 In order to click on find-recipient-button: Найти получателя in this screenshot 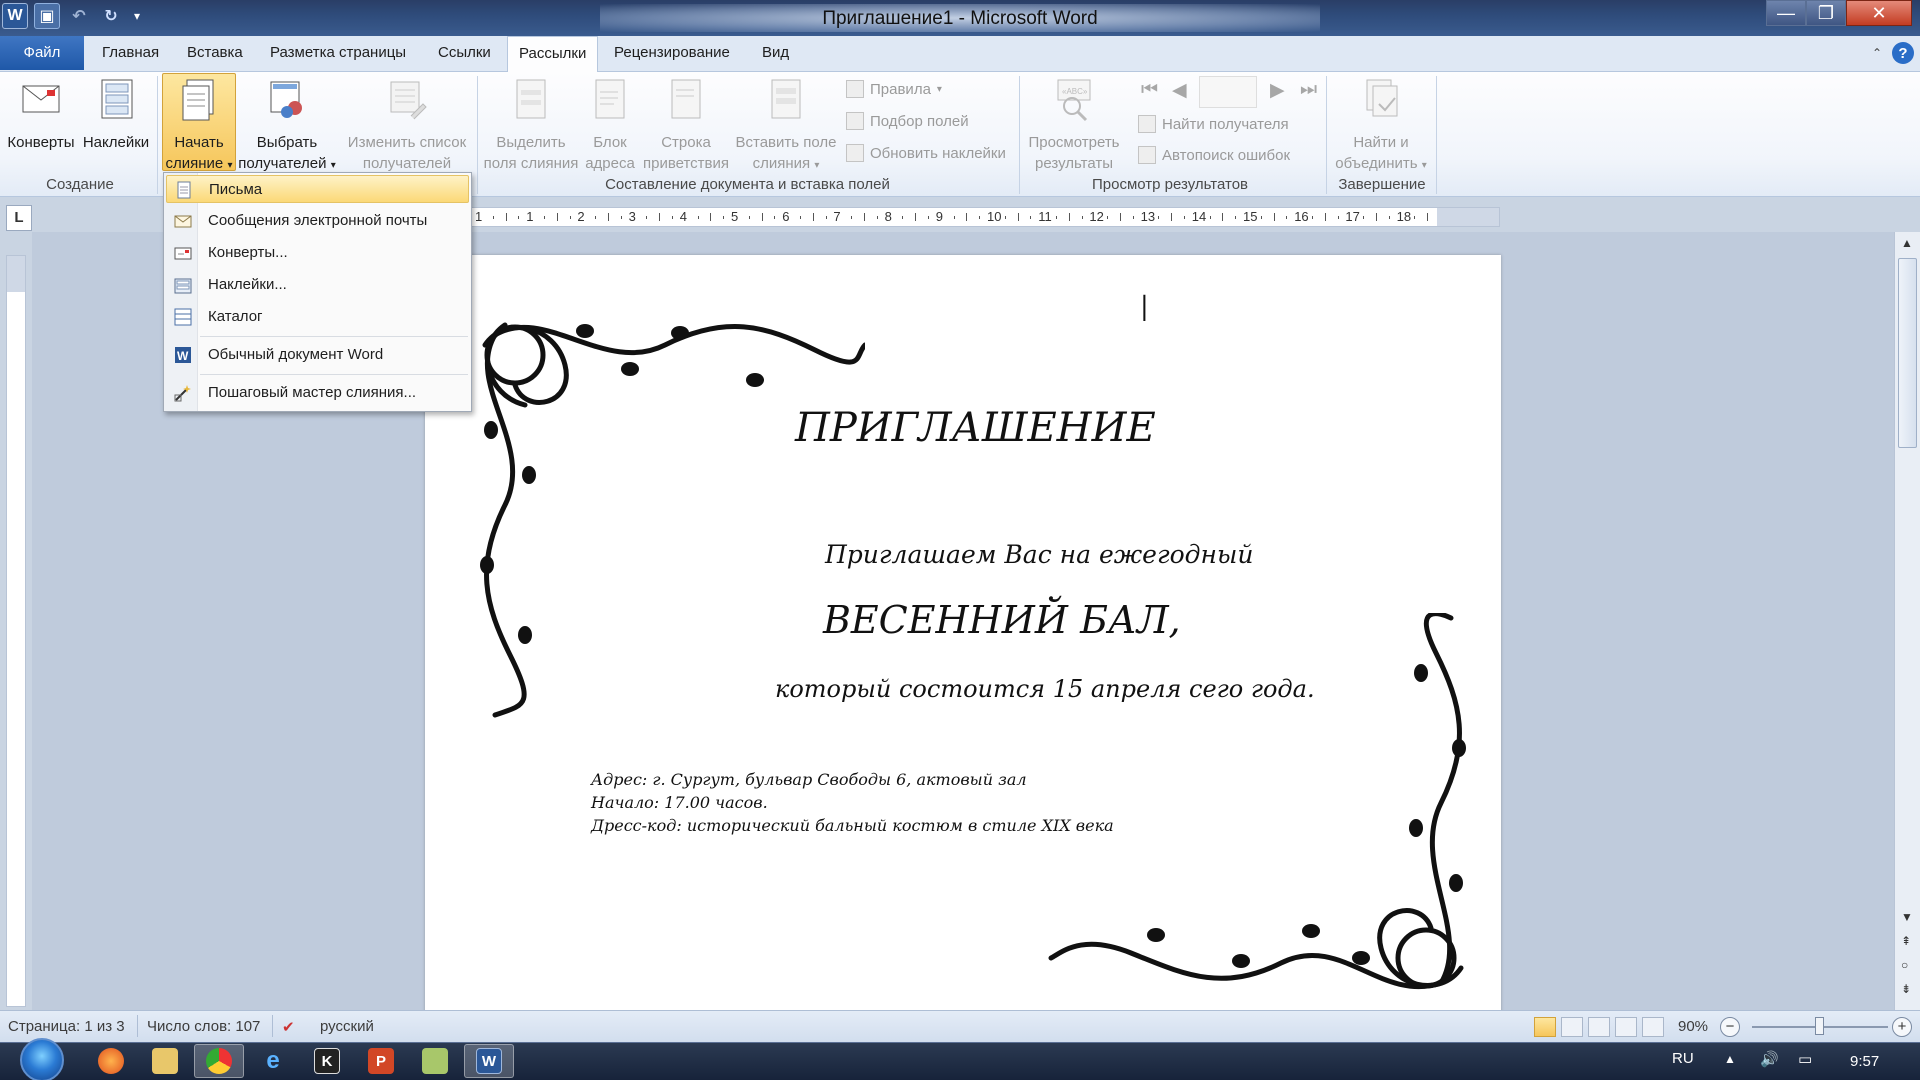, I will do `click(1213, 124)`.